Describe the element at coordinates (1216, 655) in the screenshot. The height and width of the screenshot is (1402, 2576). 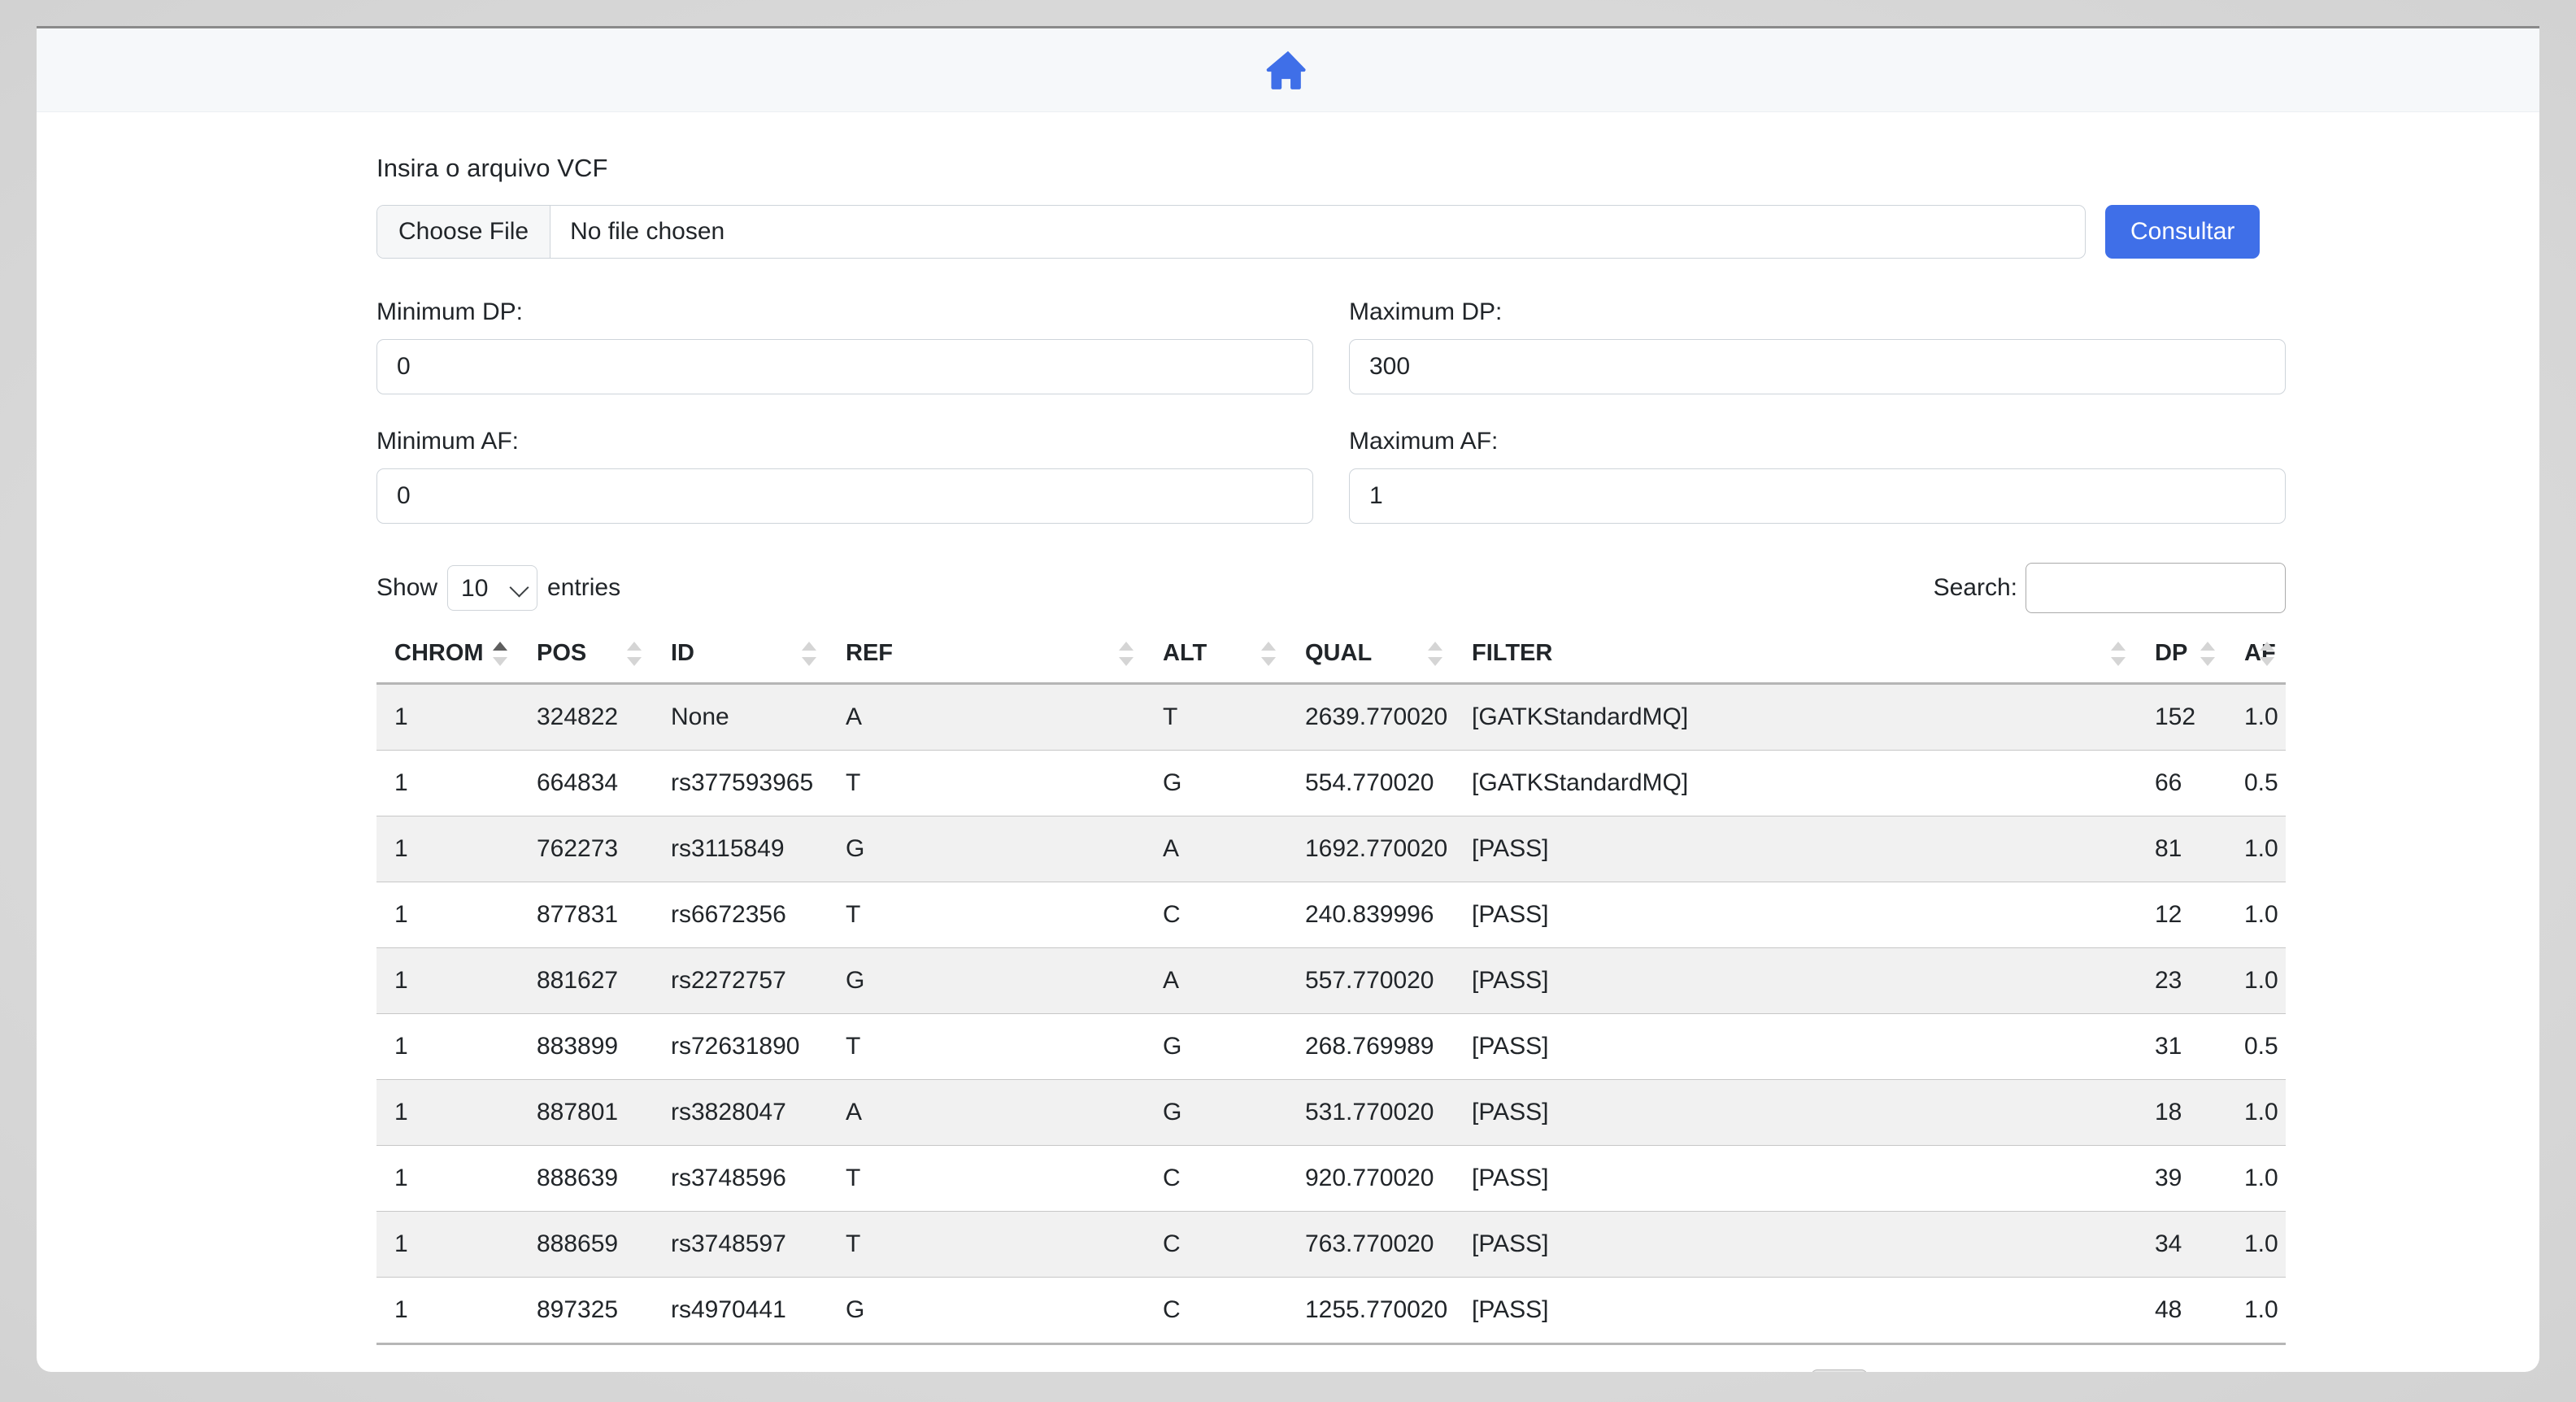
I see `column-header-alt: ALT` at that location.